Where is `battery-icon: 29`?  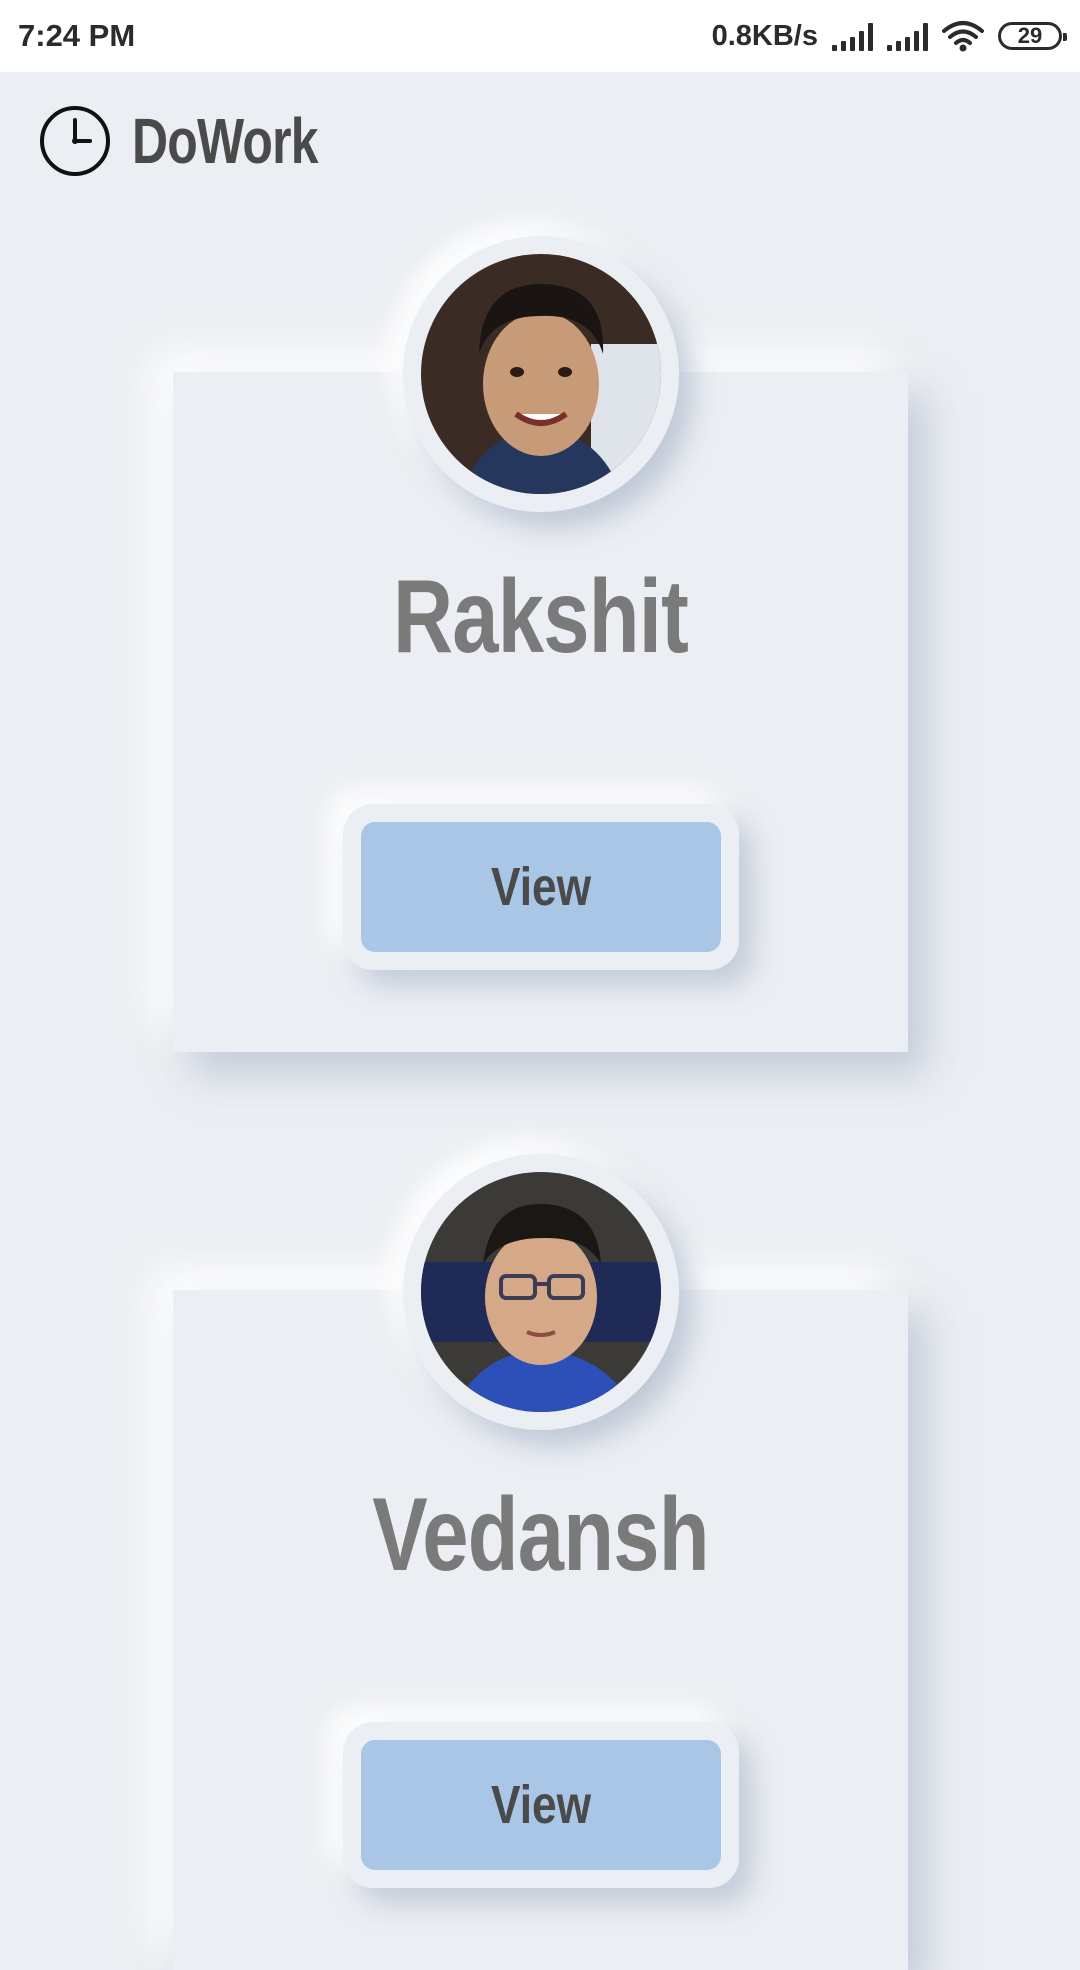 battery-icon: 29 is located at coordinates (1032, 36).